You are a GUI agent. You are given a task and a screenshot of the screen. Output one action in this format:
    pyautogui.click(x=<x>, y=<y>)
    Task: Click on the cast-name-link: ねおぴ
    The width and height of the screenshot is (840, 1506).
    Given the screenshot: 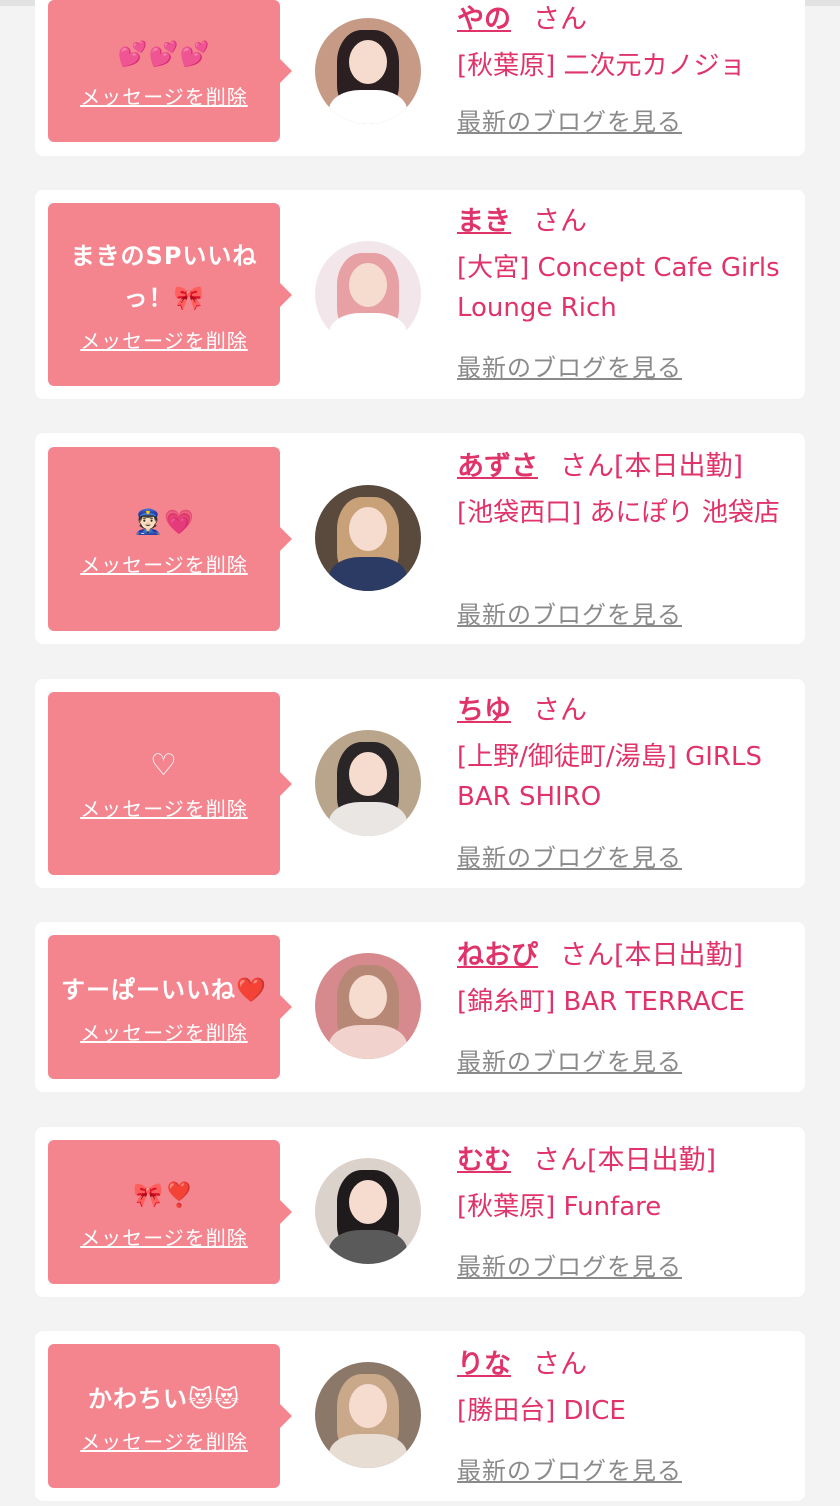 What is the action you would take?
    pyautogui.click(x=497, y=955)
    